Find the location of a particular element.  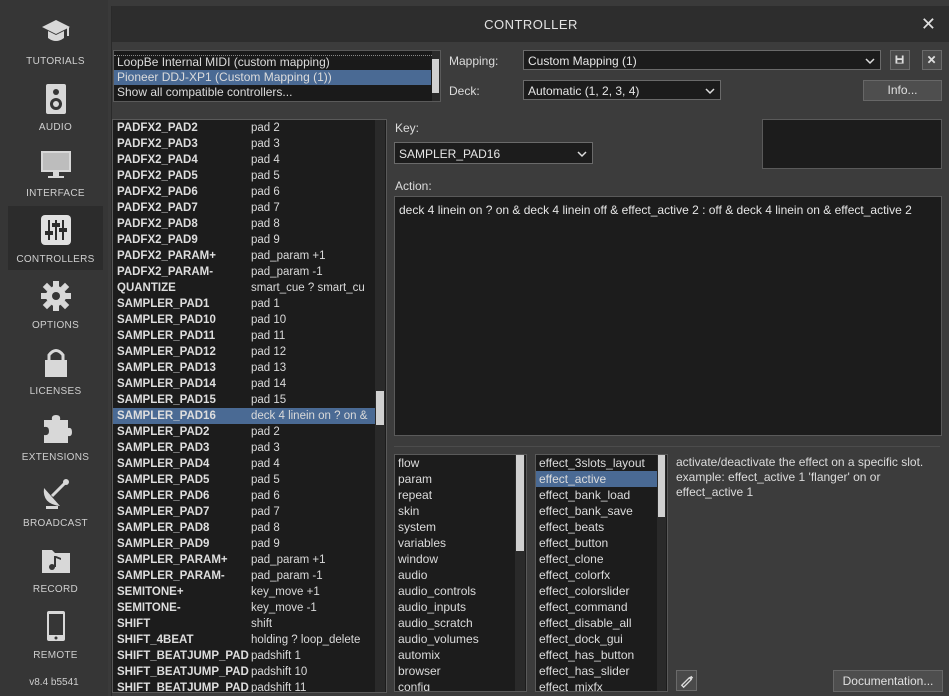

table-row: PADFX2_PAD8 pad 8 is located at coordinates (244, 224).